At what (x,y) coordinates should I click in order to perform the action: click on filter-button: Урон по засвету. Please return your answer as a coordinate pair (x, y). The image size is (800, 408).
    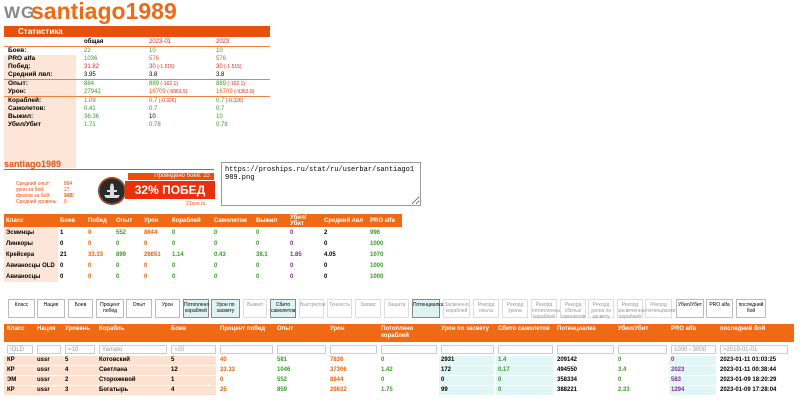
    Looking at the image, I should click on (225, 308).